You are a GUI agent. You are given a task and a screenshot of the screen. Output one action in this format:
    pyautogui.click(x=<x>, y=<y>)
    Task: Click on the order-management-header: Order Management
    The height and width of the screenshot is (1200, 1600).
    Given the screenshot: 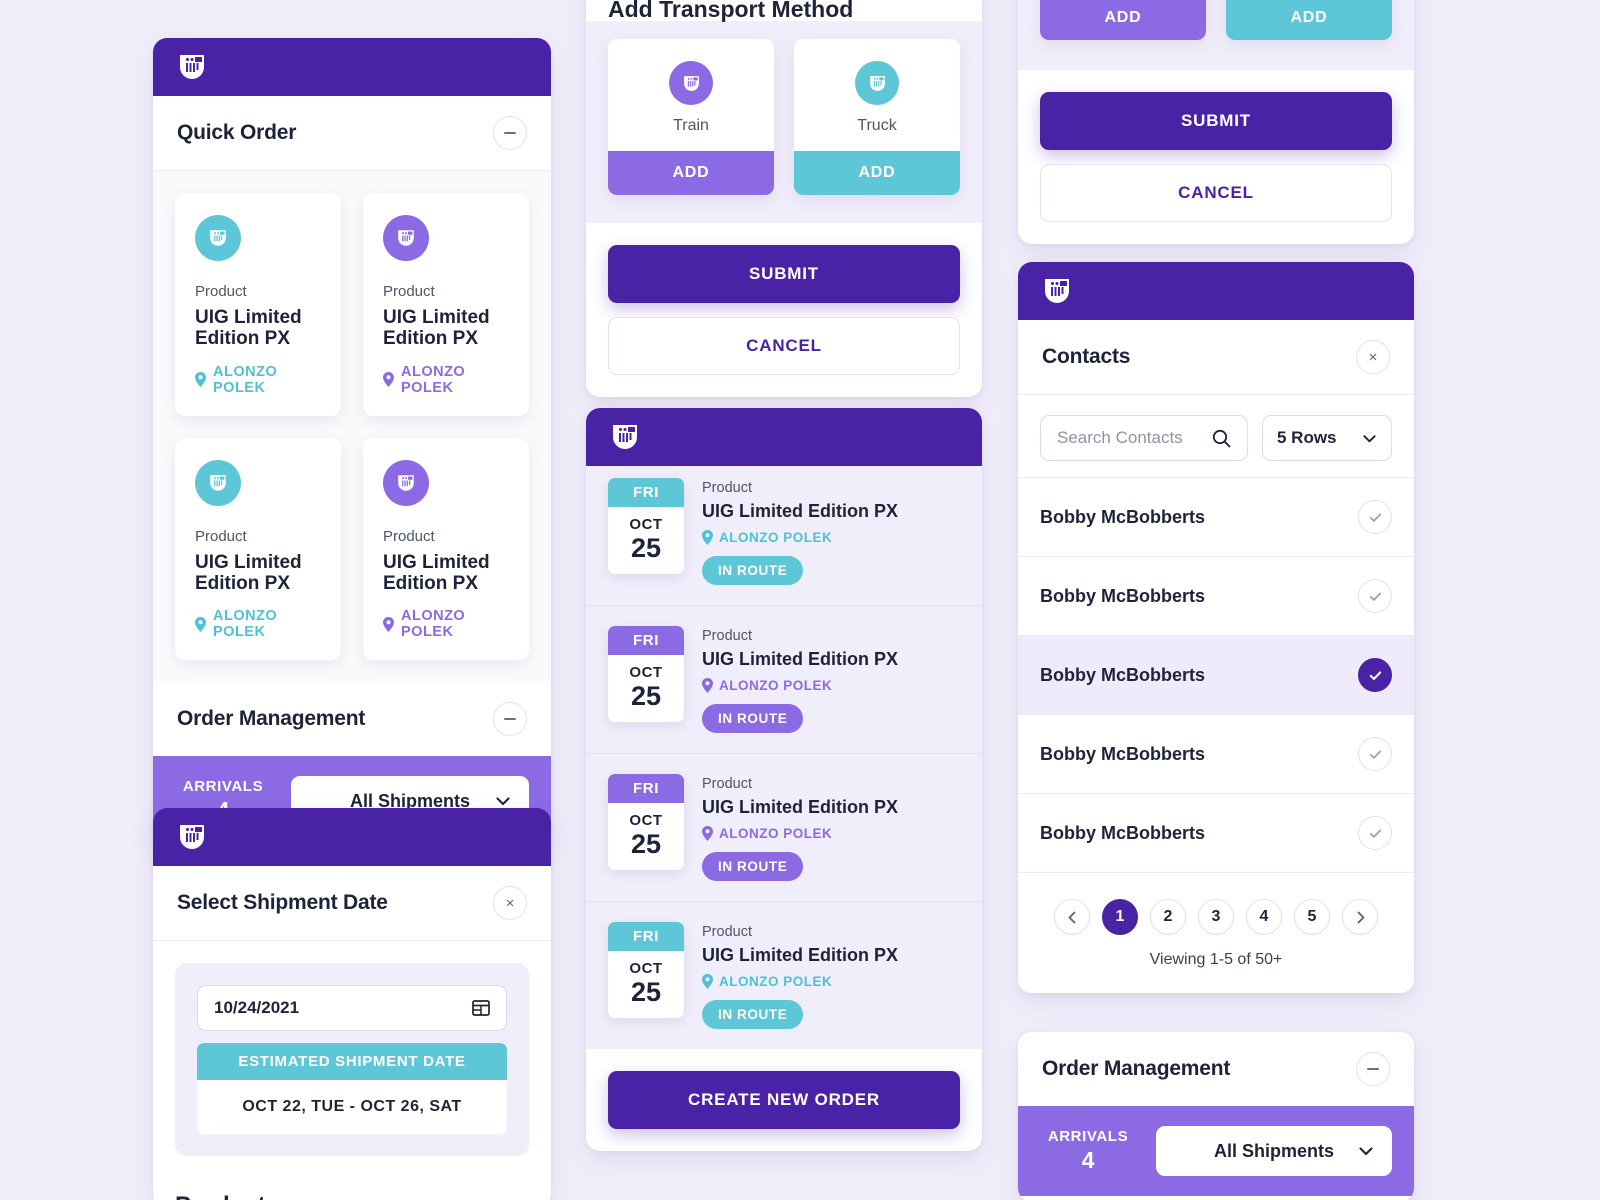 What is the action you would take?
    pyautogui.click(x=1216, y=1069)
    